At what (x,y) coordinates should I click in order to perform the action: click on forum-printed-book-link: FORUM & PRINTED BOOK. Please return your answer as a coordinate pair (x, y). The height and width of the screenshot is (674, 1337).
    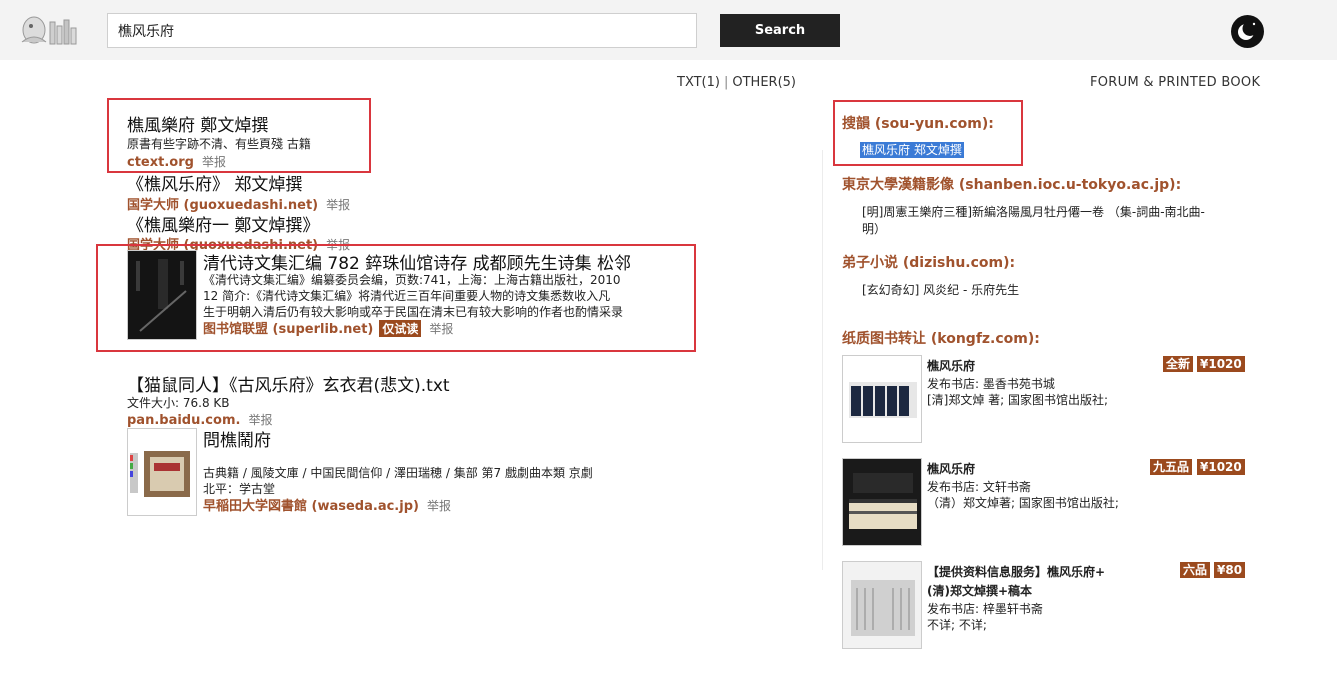
    Looking at the image, I should click on (1175, 82).